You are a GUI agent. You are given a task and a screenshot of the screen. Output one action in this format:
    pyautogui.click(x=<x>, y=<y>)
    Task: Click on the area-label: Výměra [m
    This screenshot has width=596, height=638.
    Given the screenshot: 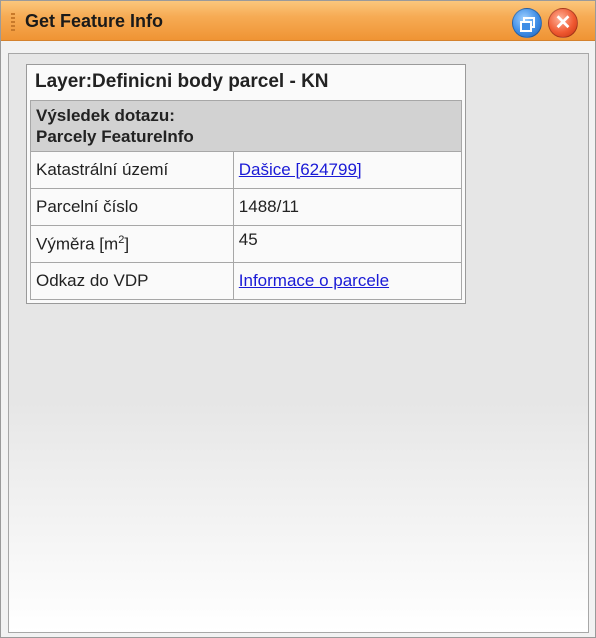 What is the action you would take?
    pyautogui.click(x=77, y=244)
    